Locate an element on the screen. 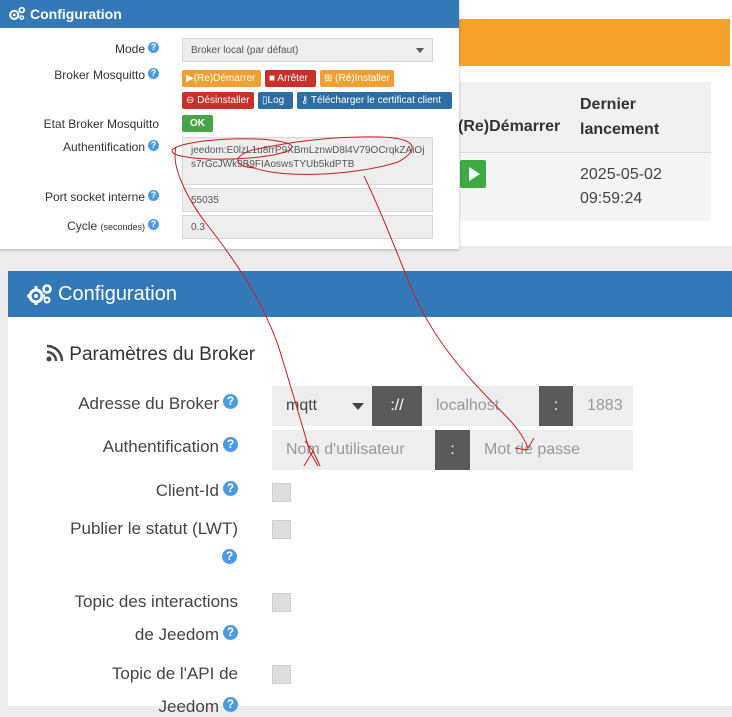  broker-section-title: Paramètres du Broker is located at coordinates (150, 355).